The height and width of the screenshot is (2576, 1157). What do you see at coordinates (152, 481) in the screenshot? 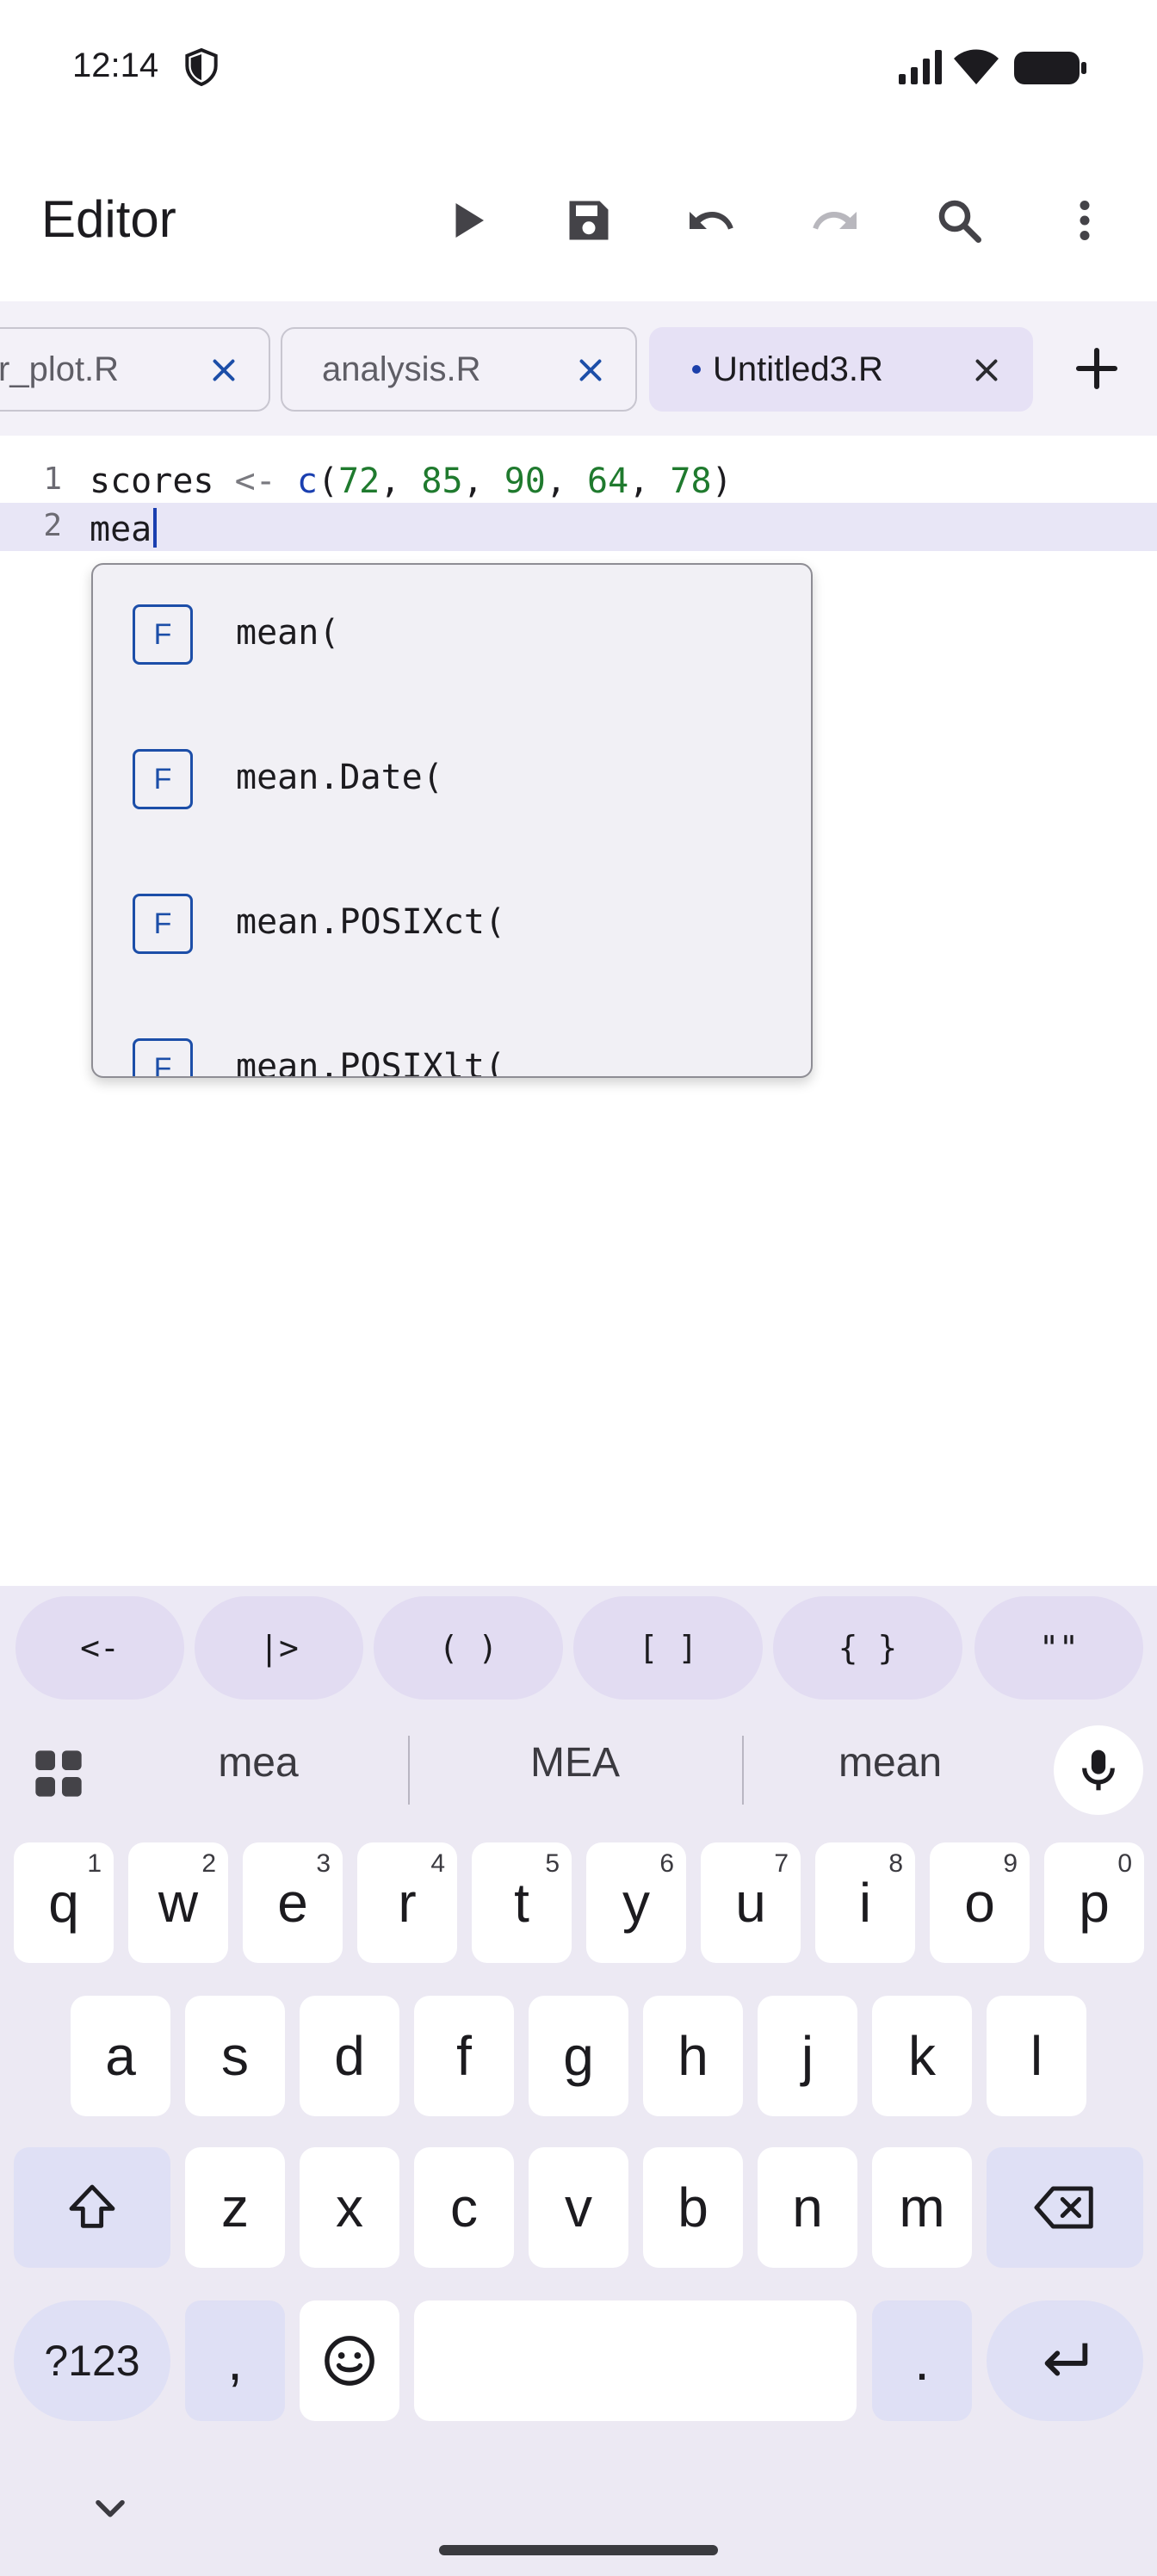
I see `token-variable: scores` at bounding box center [152, 481].